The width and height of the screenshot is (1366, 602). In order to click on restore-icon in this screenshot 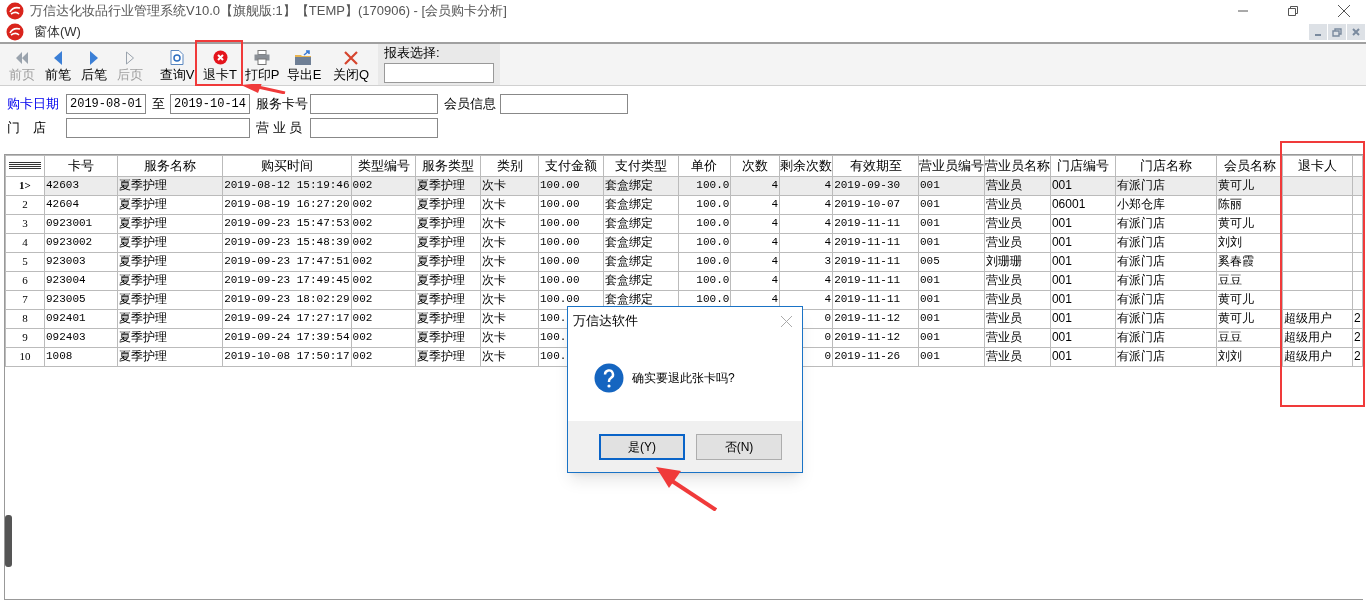, I will do `click(1293, 11)`.